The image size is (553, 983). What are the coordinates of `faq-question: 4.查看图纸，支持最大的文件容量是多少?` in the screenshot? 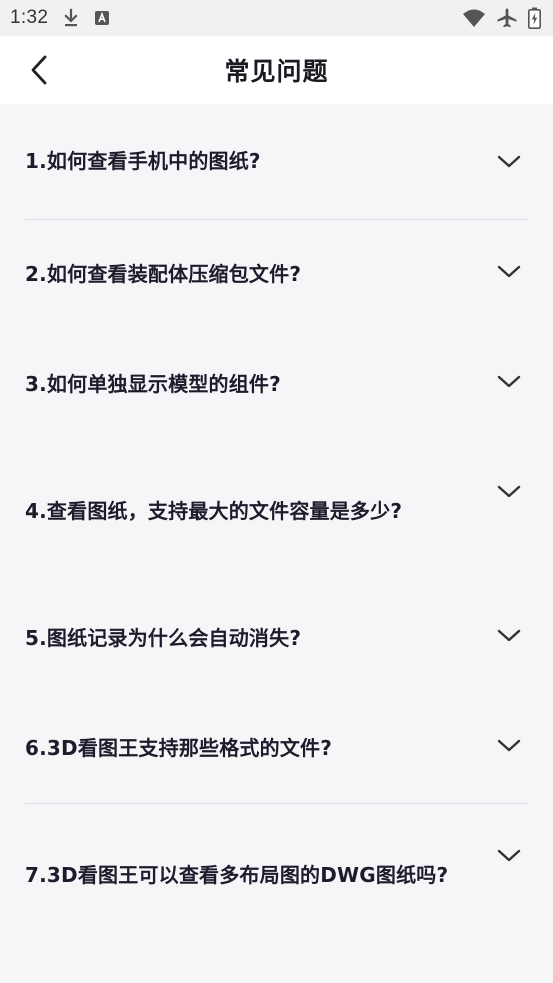 It's located at (214, 511).